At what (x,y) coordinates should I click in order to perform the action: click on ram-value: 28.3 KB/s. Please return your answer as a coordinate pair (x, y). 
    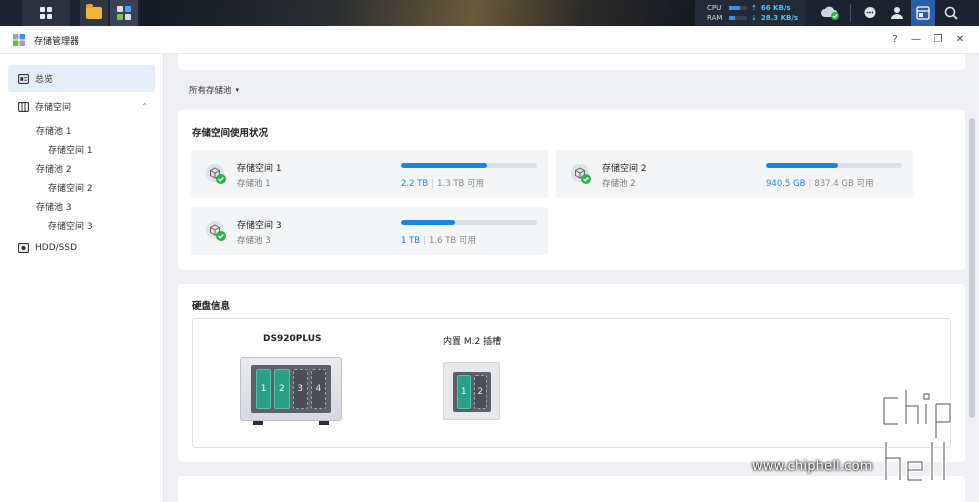
    Looking at the image, I should click on (779, 18).